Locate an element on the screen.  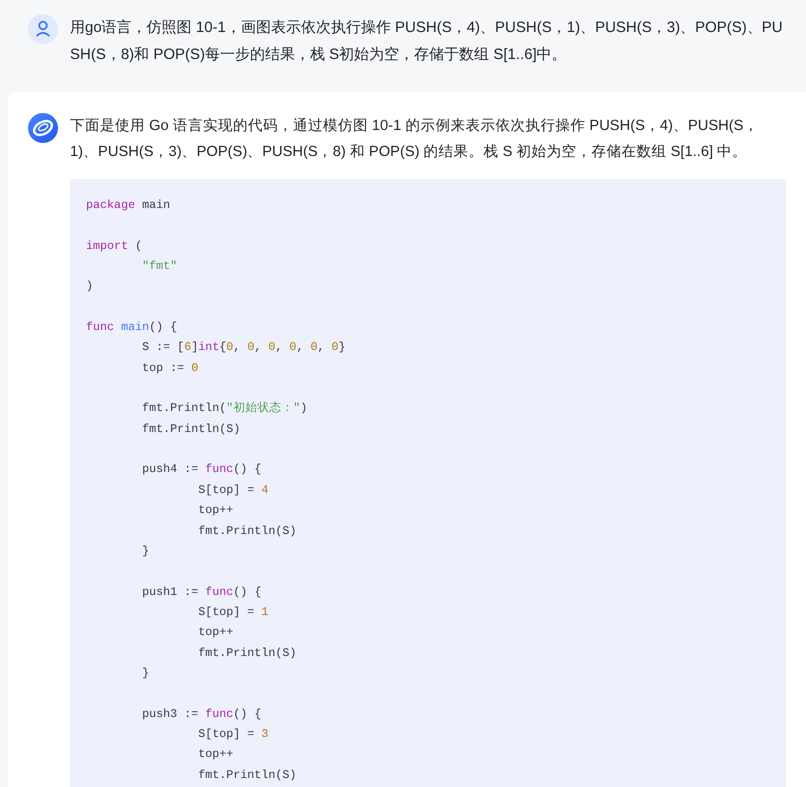
question-text: 用go语言，仿照图 10-1，画图表示依次执行操作 PUSH(S，4)、PUSH(S，1)、PUSH(S，3)、POP(S)、PUSH(S，8)和 POP(S)每一步的结果，栈 S初始为空，存储于数组 S[1..6]中。 is located at coordinates (427, 41).